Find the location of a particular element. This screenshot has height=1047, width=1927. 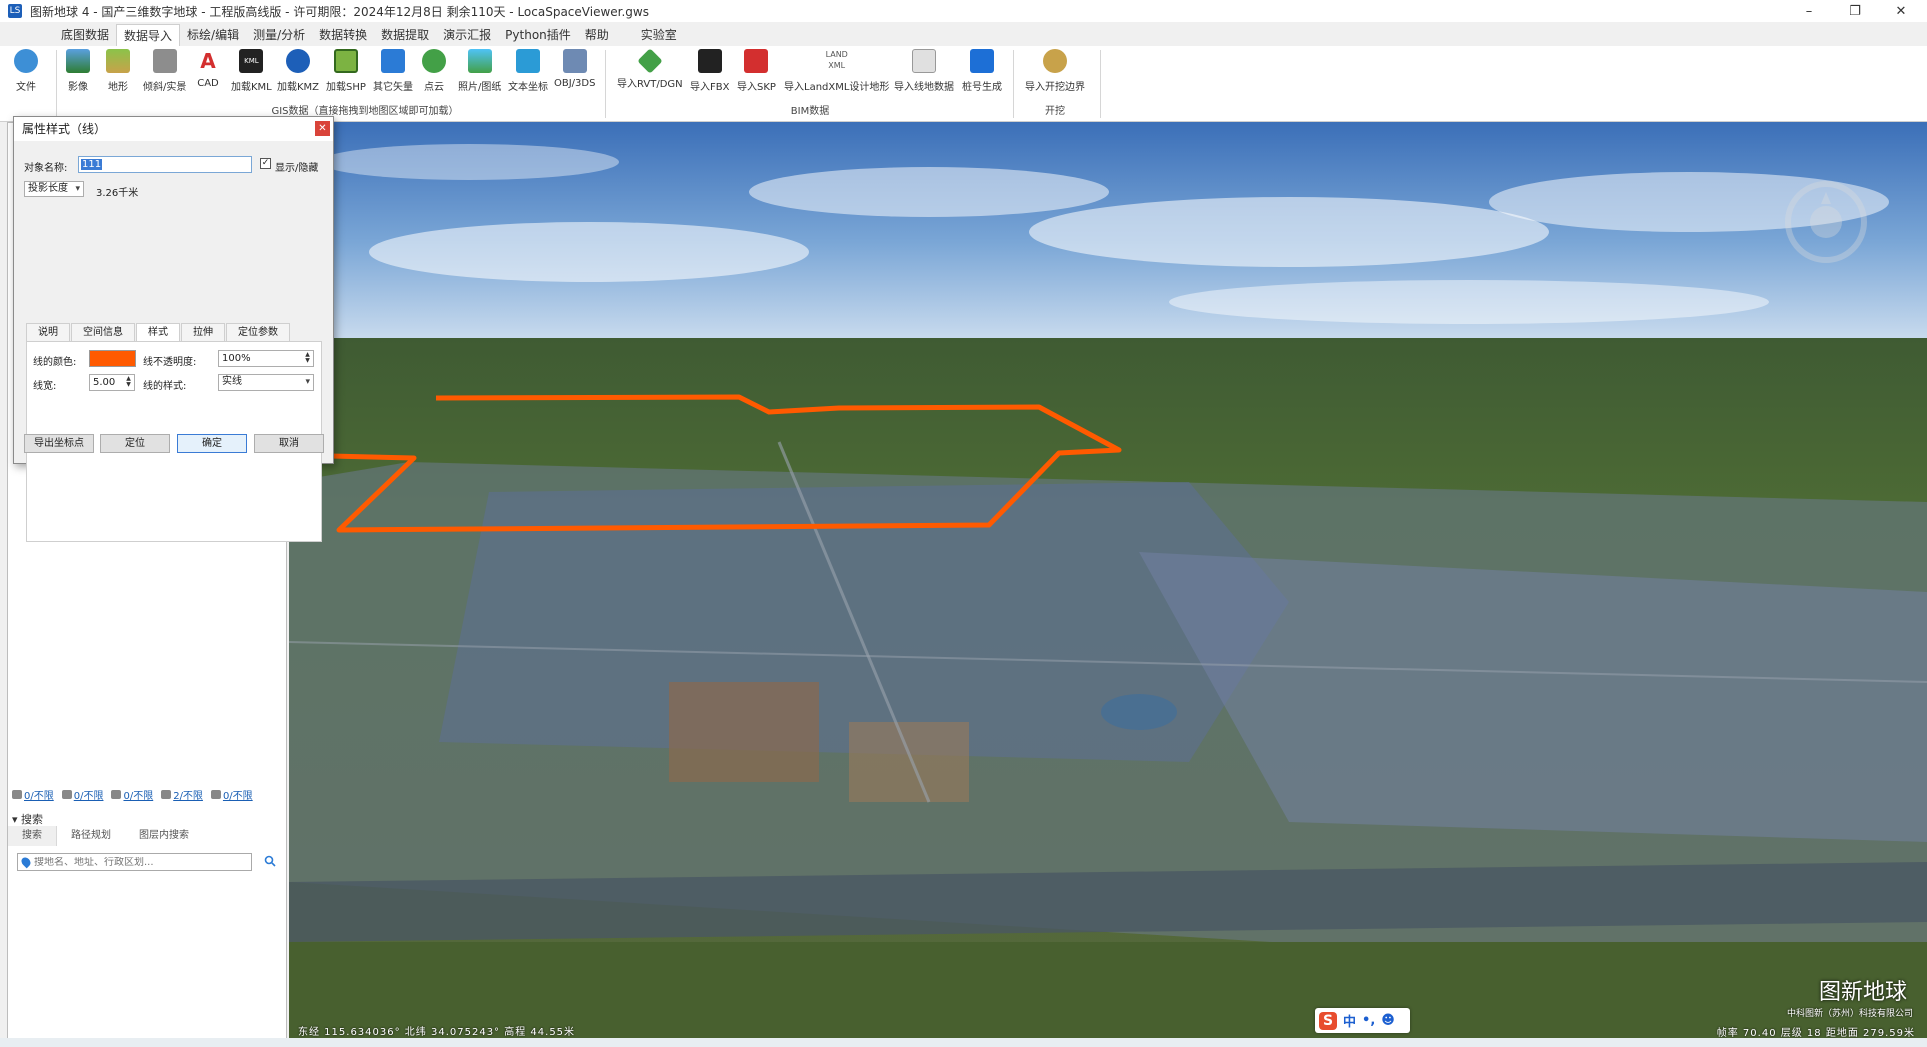

measure-type-select: 投影长度 ▾ is located at coordinates (54, 189).